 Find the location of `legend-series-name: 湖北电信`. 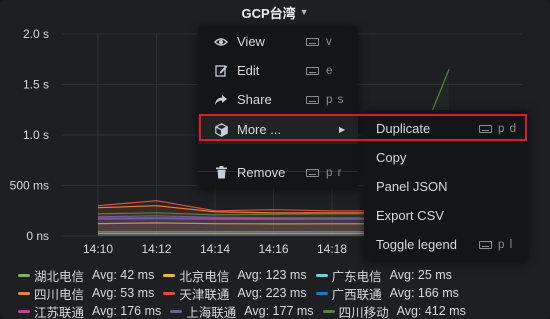

legend-series-name: 湖北电信 is located at coordinates (59, 276).